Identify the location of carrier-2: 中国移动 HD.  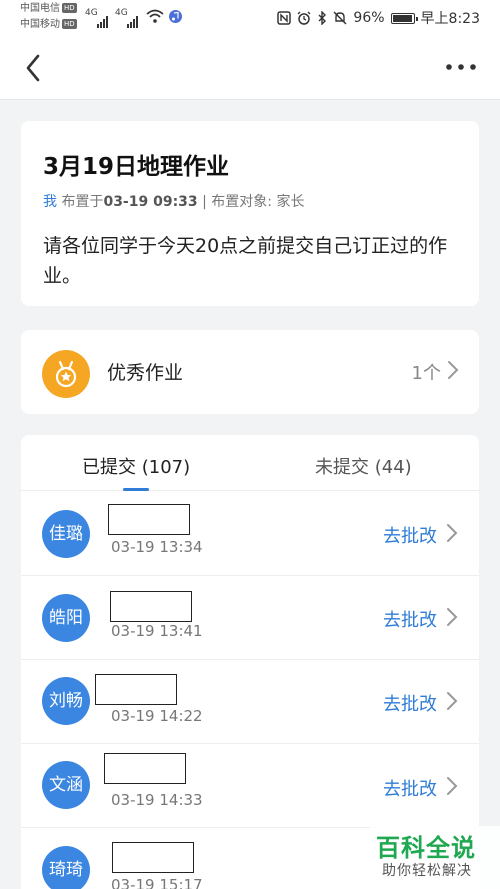
(48, 25).